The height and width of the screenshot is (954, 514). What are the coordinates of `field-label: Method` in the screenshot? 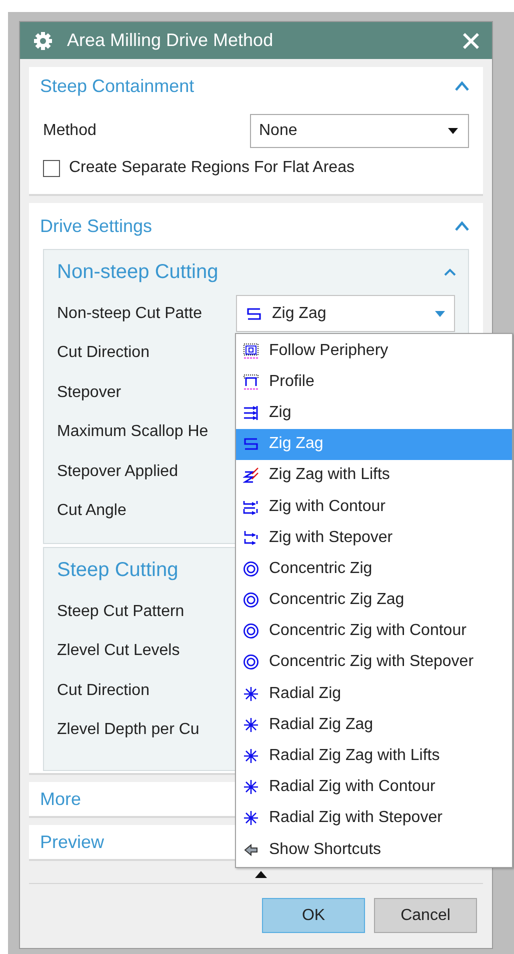 It's located at (70, 131).